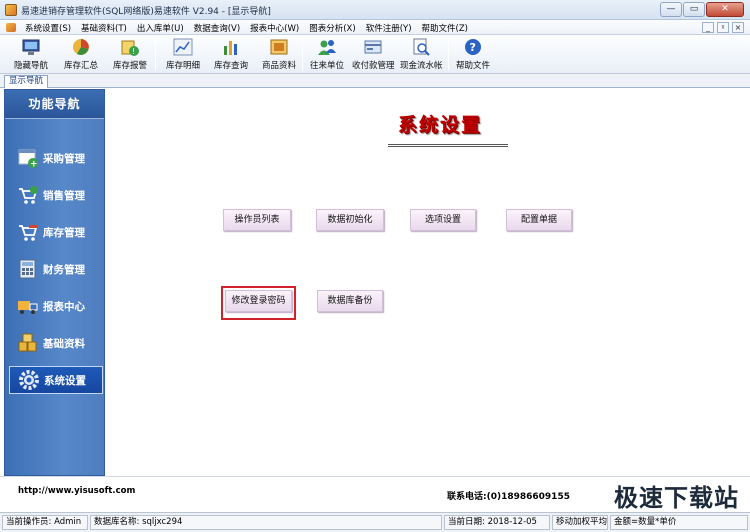 The height and width of the screenshot is (532, 750). I want to click on close-button: ✕, so click(725, 9).